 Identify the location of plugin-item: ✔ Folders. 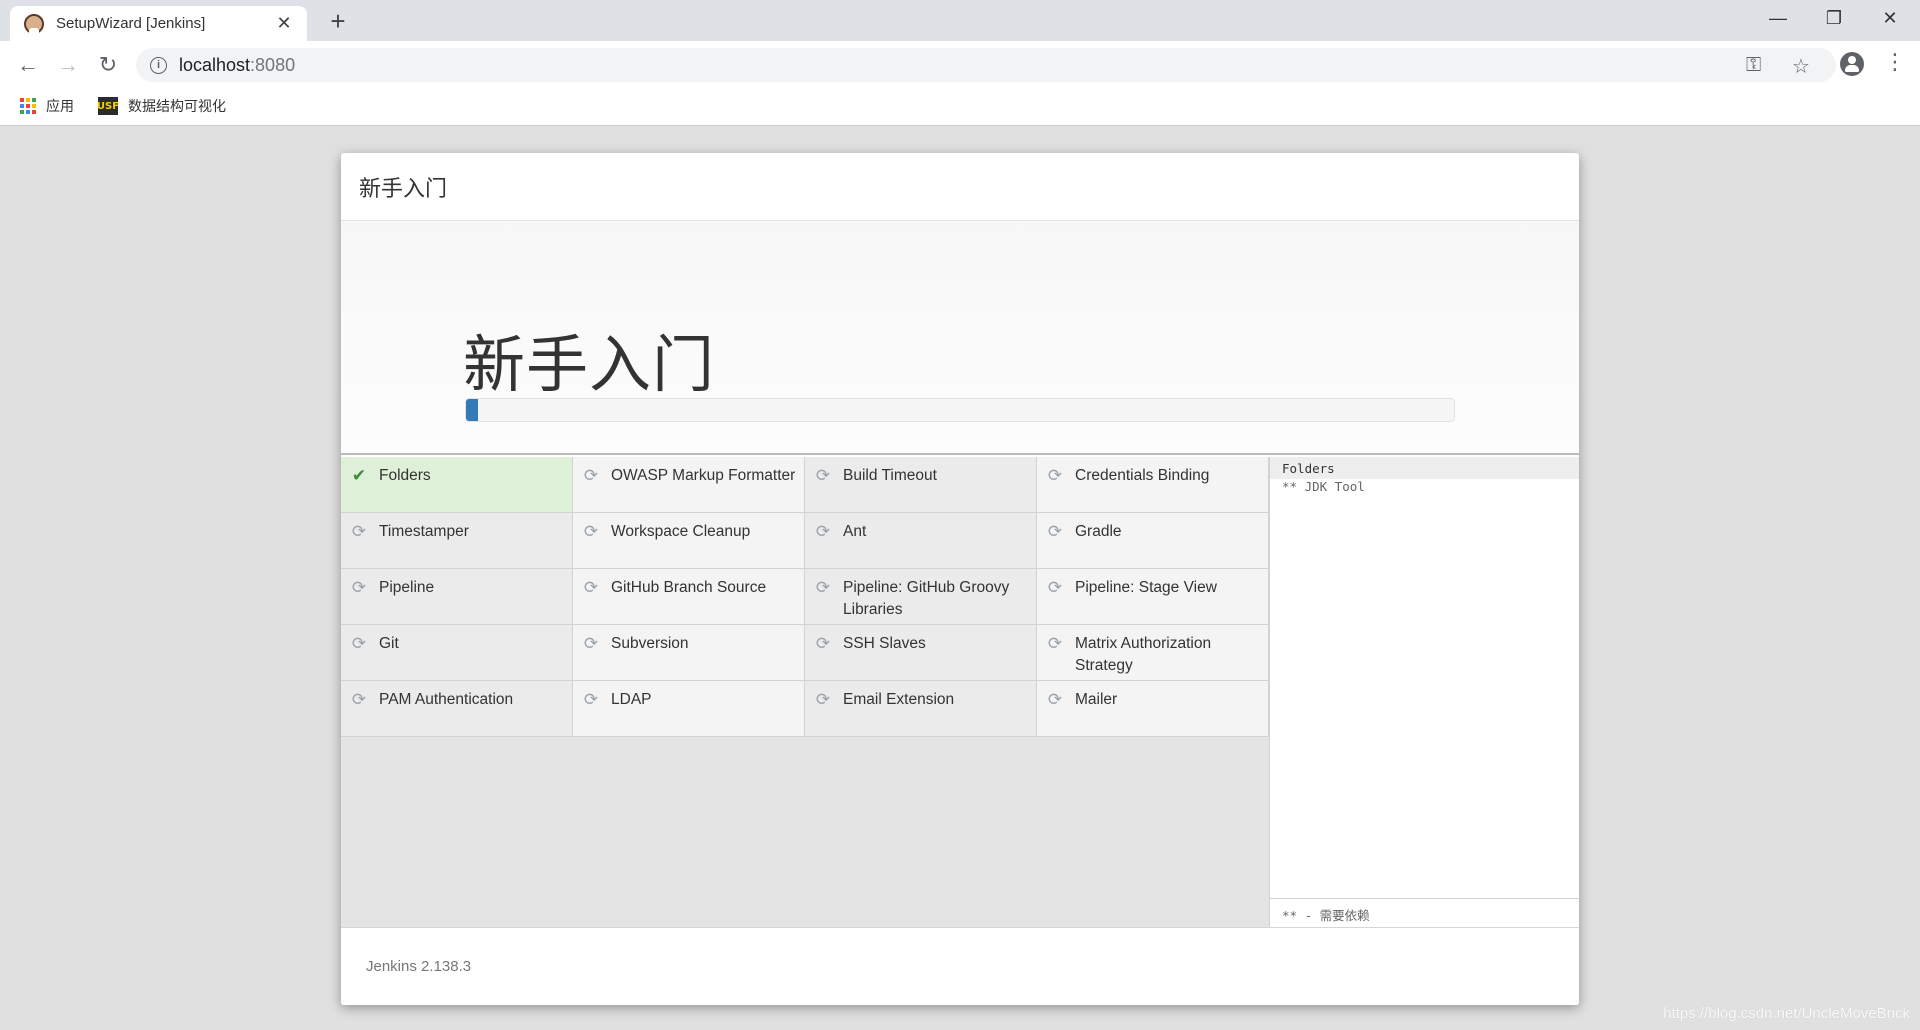
(457, 485).